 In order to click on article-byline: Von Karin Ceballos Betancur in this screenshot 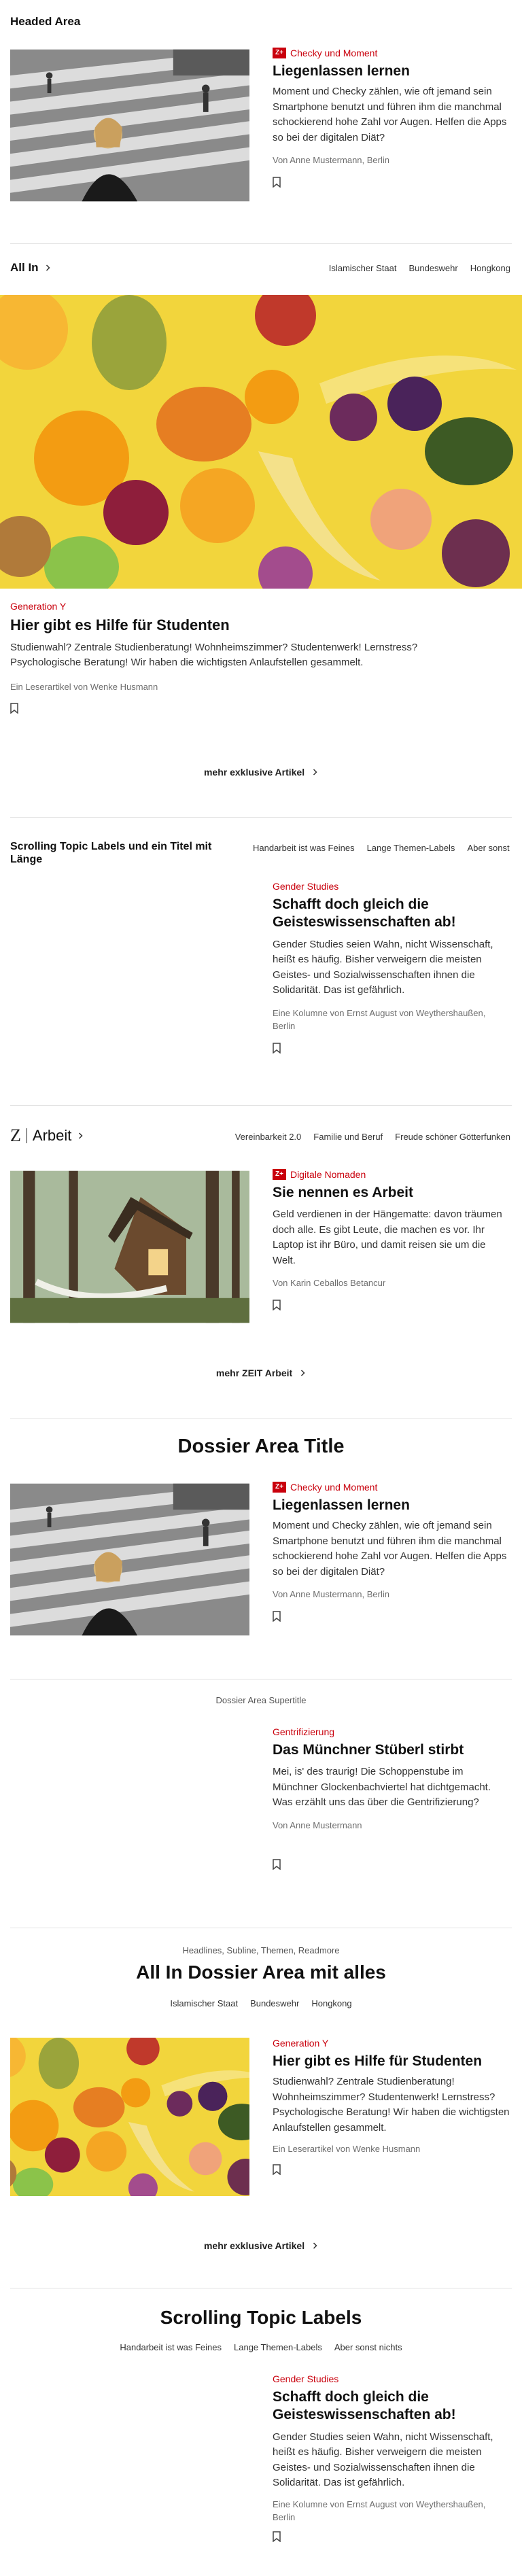, I will do `click(329, 1283)`.